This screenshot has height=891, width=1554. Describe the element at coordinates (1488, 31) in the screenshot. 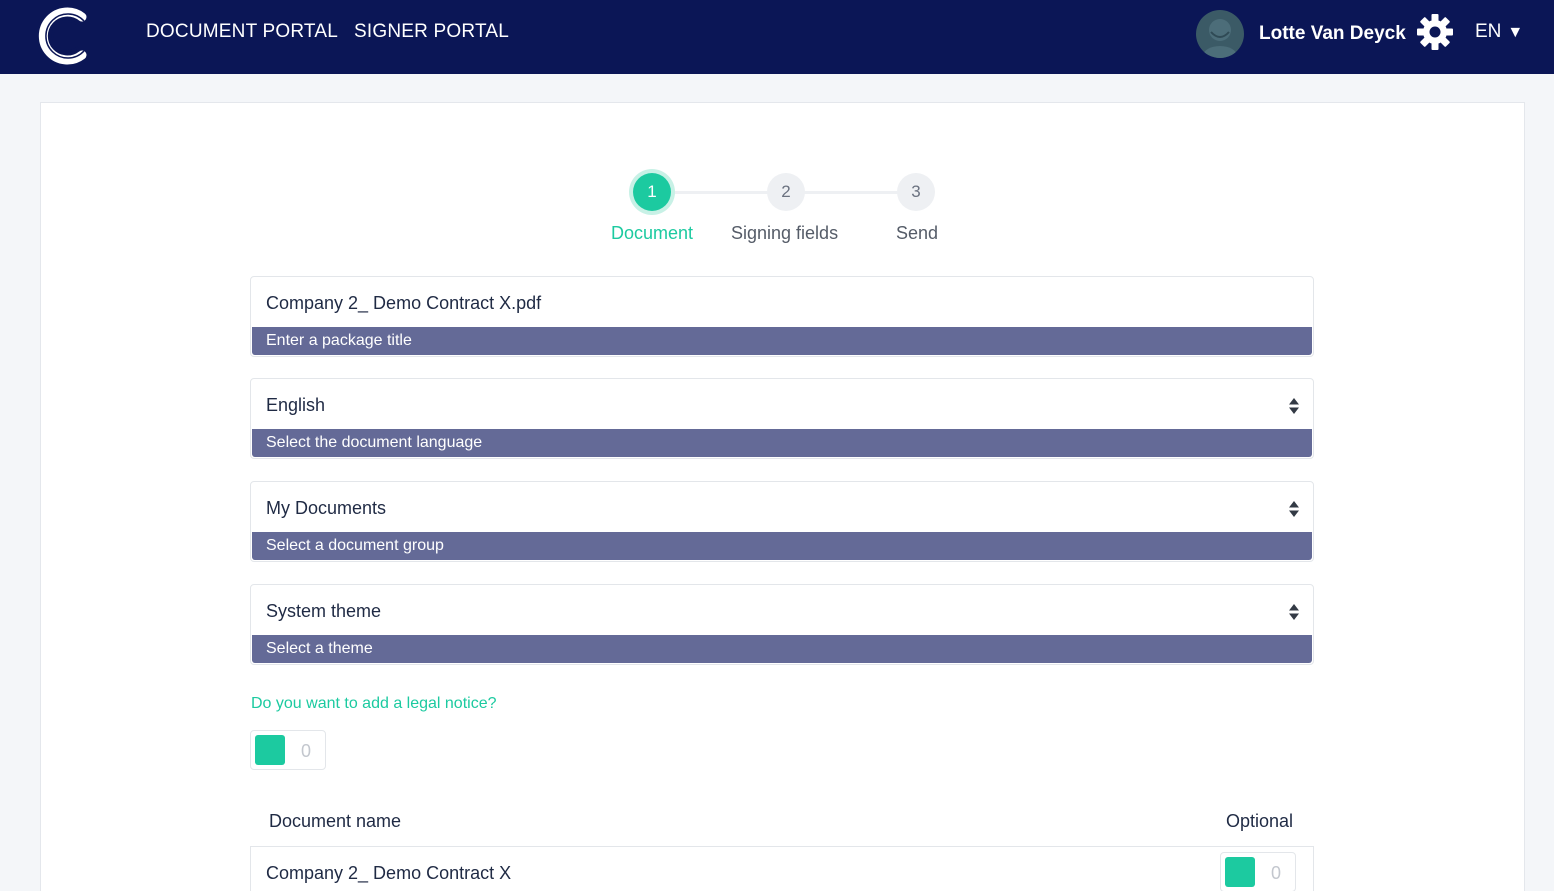

I see `language-code: EN` at that location.